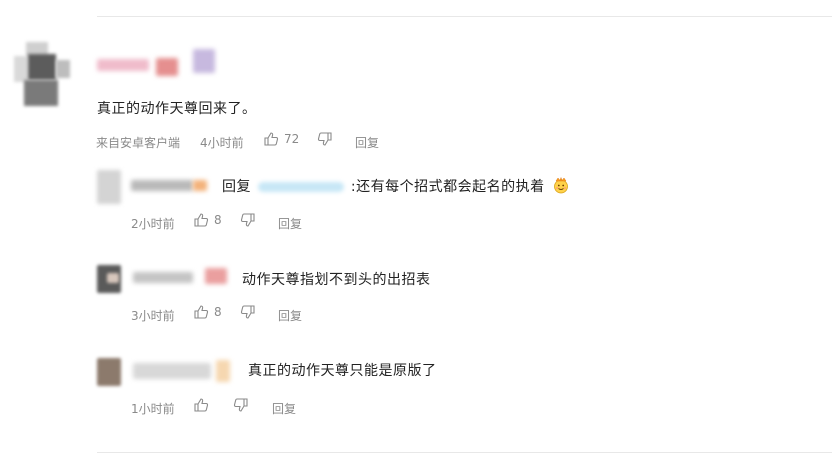 The width and height of the screenshot is (832, 455). What do you see at coordinates (560, 185) in the screenshot?
I see `crowned-face-emoji` at bounding box center [560, 185].